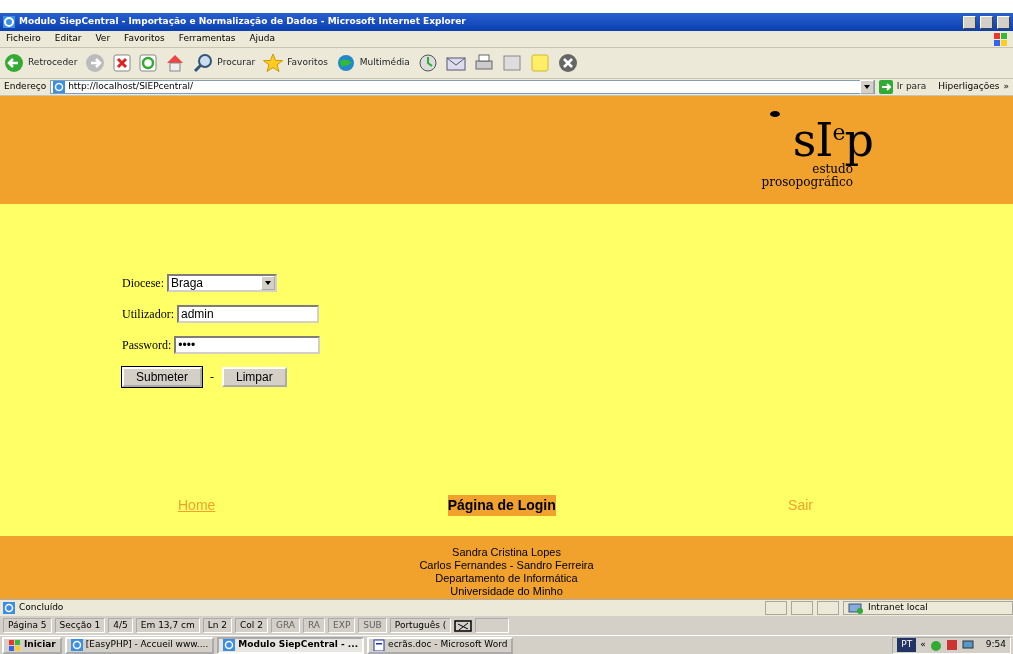  Describe the element at coordinates (492, 625) in the screenshot. I see `status-field` at that location.